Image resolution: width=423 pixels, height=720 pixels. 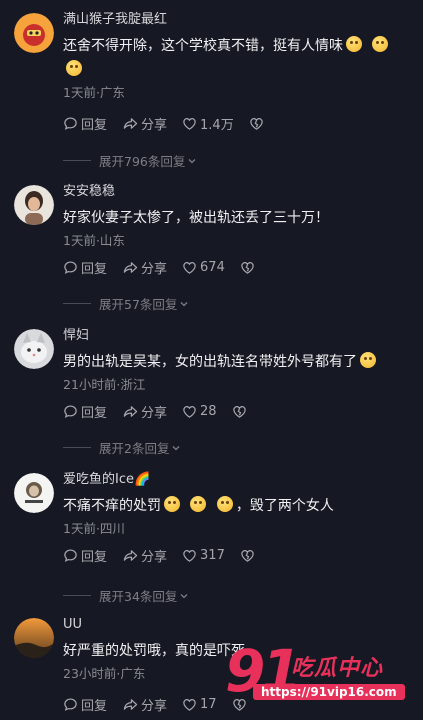 I want to click on expand-replies: 展开34条回复, so click(x=126, y=595).